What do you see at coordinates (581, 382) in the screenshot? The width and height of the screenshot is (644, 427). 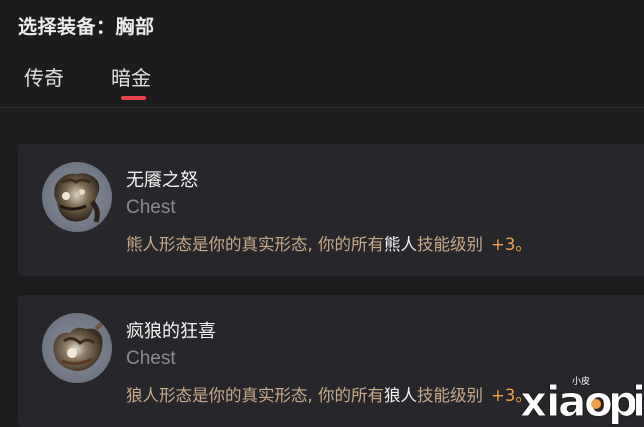 I see `watermark-small-text: 小皮` at bounding box center [581, 382].